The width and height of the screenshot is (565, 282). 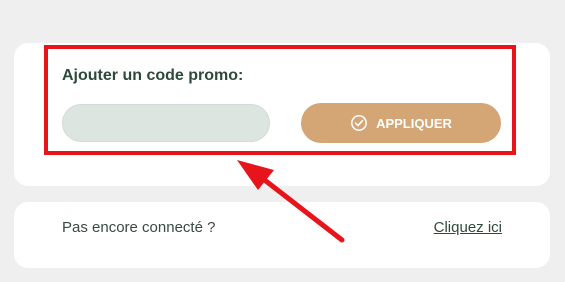 I want to click on login-link: Cliquez ici, so click(x=468, y=227).